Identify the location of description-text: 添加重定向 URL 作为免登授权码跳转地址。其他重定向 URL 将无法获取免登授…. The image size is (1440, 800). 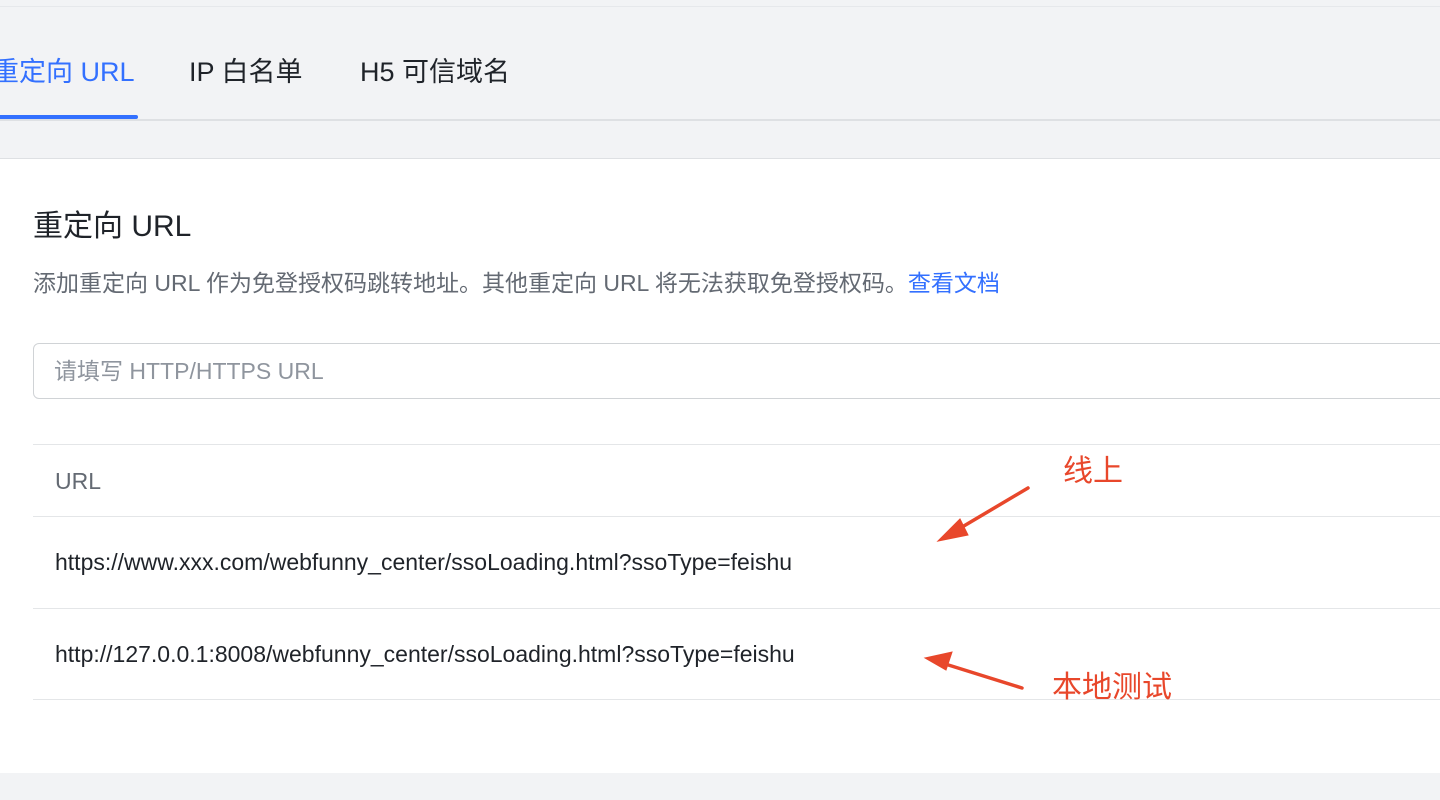
(470, 283).